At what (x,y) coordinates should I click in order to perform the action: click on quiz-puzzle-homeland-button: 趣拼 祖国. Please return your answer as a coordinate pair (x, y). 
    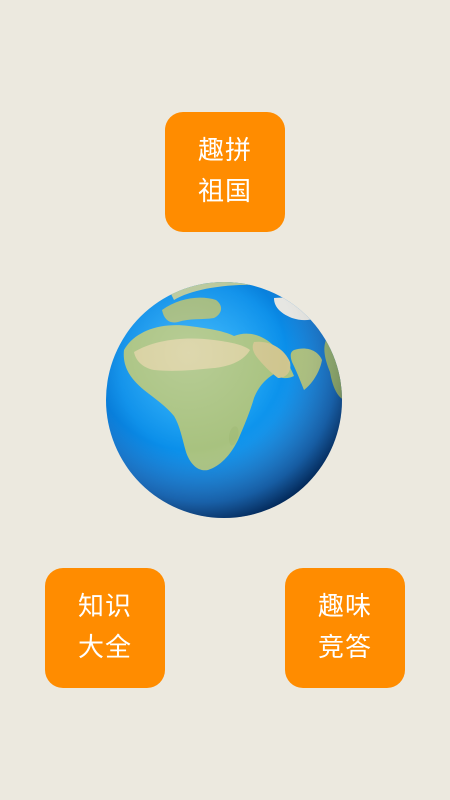
    Looking at the image, I should click on (225, 172).